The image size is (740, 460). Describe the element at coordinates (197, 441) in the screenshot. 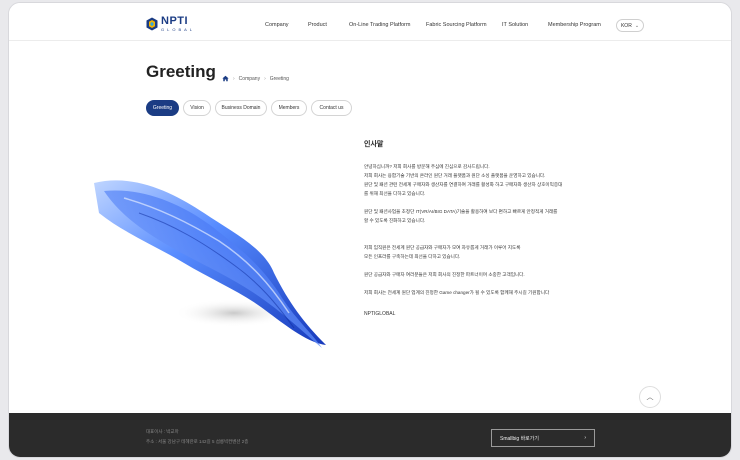

I see `footer-line: 주소 : 서울 강남구 테헤란로 142길 5 섬릉빅컨벤션 2층` at that location.